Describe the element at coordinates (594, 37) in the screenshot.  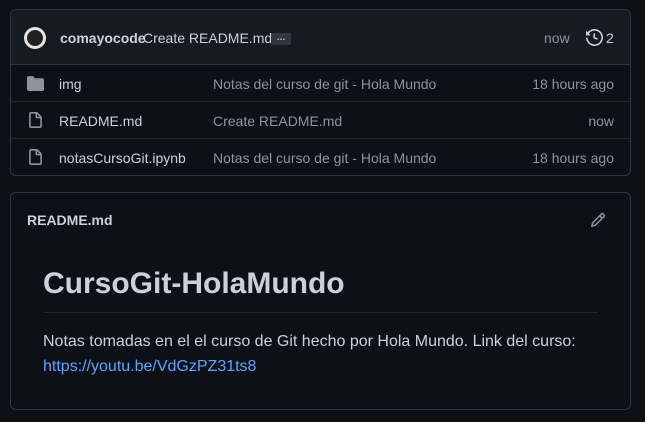
I see `history-icon` at that location.